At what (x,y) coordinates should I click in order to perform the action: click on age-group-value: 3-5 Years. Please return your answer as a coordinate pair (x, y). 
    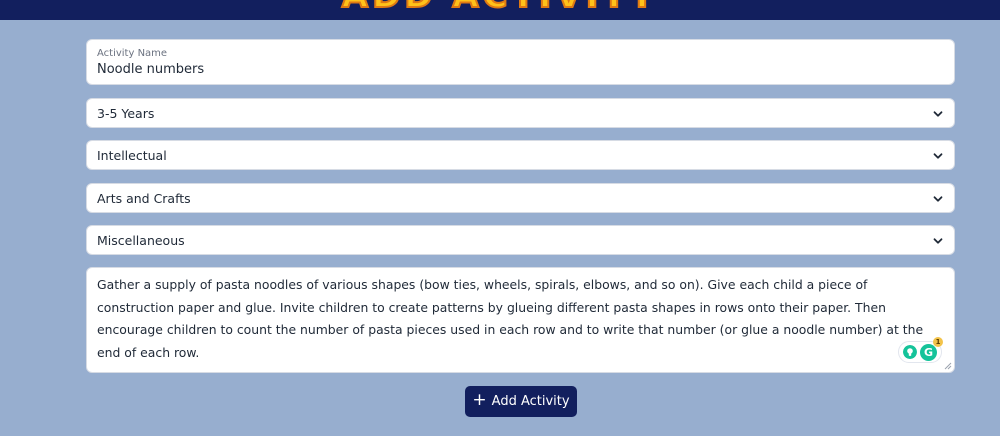
    Looking at the image, I should click on (126, 113).